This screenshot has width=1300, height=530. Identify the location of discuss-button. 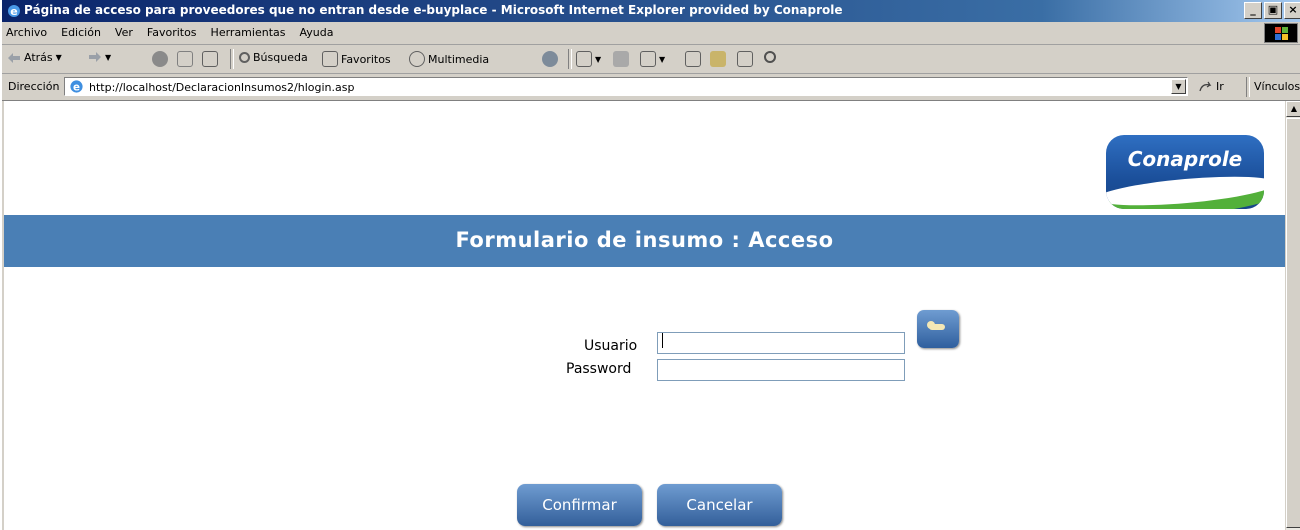
(693, 59).